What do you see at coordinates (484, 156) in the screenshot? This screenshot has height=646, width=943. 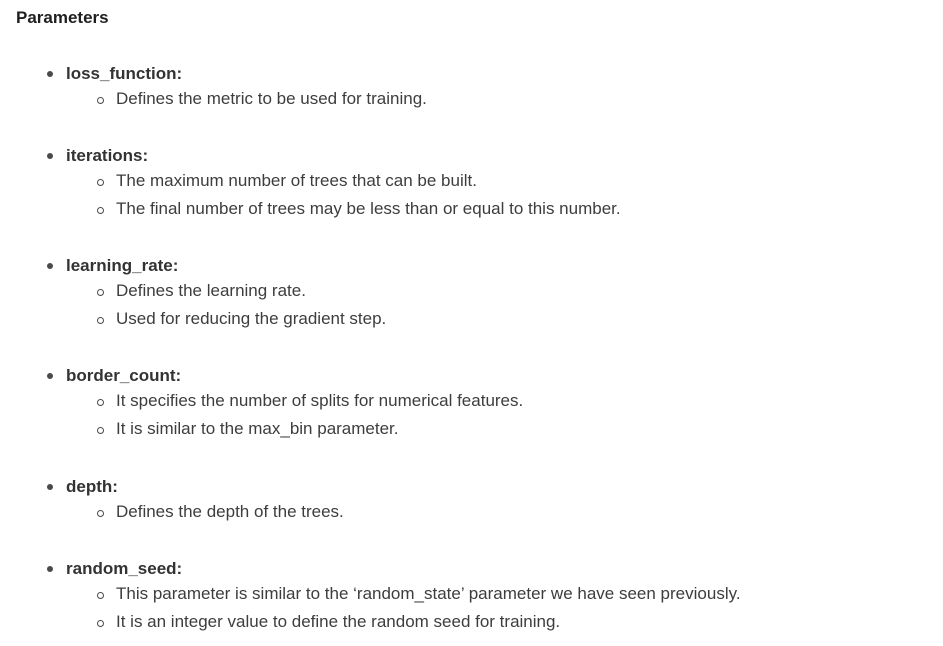 I see `param-name-row: iterations:` at bounding box center [484, 156].